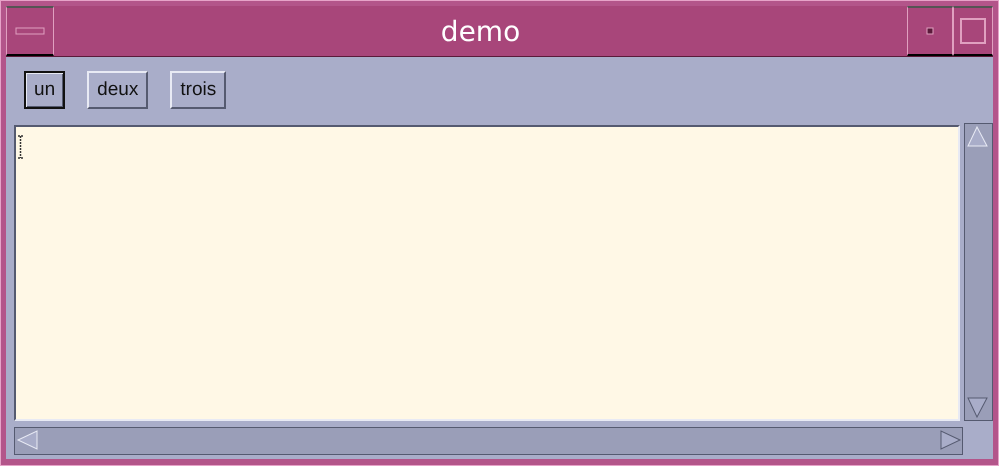 This screenshot has height=466, width=999. I want to click on menu-bar-icon, so click(30, 31).